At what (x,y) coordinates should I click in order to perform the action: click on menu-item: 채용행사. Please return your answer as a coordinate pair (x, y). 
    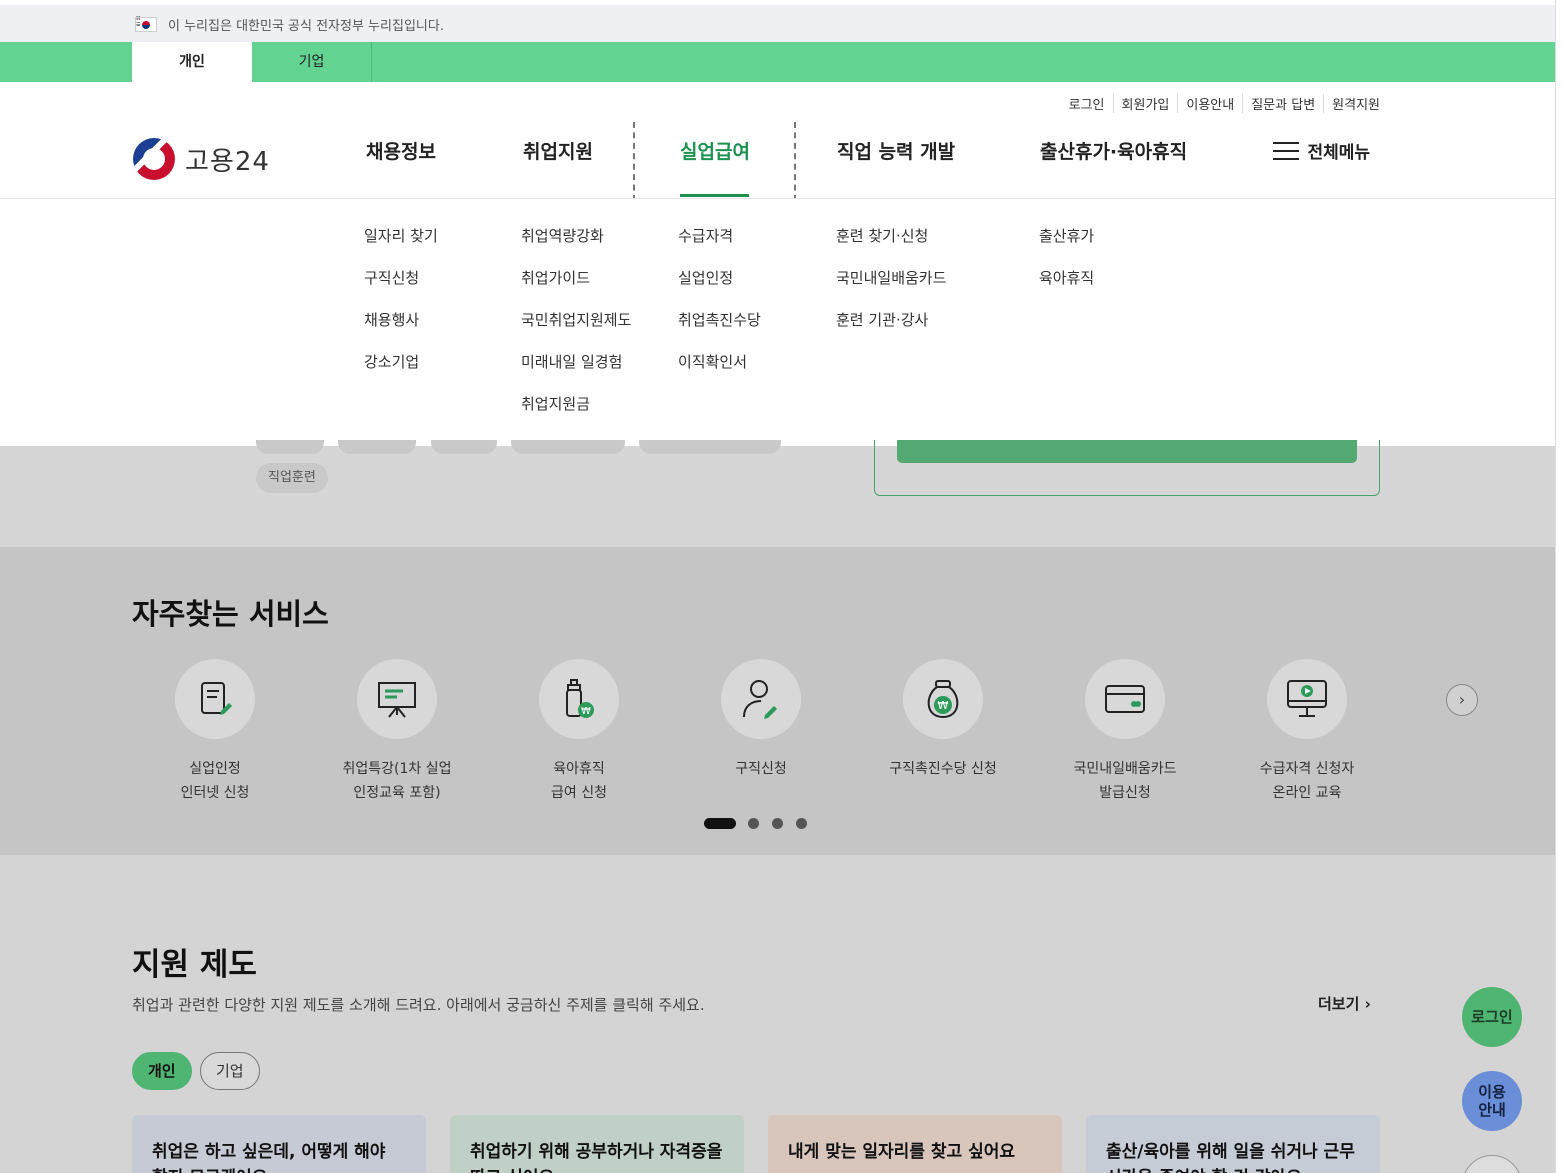
    Looking at the image, I should click on (401, 330).